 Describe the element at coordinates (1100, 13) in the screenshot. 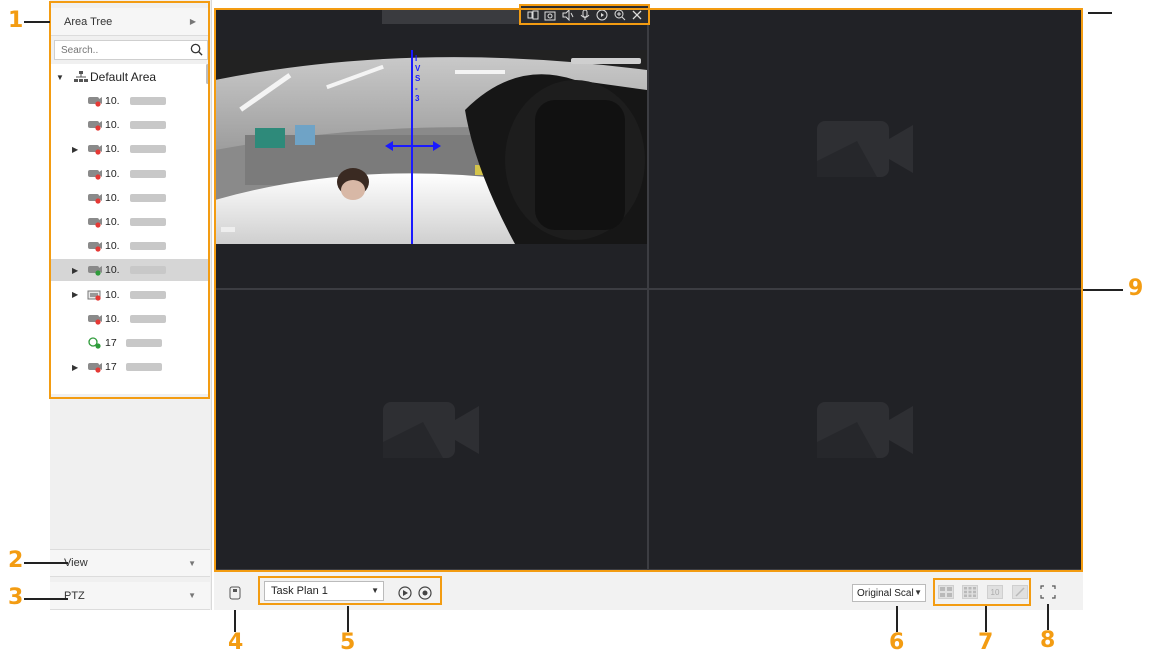

I see `annotation-leader-toolbar` at that location.